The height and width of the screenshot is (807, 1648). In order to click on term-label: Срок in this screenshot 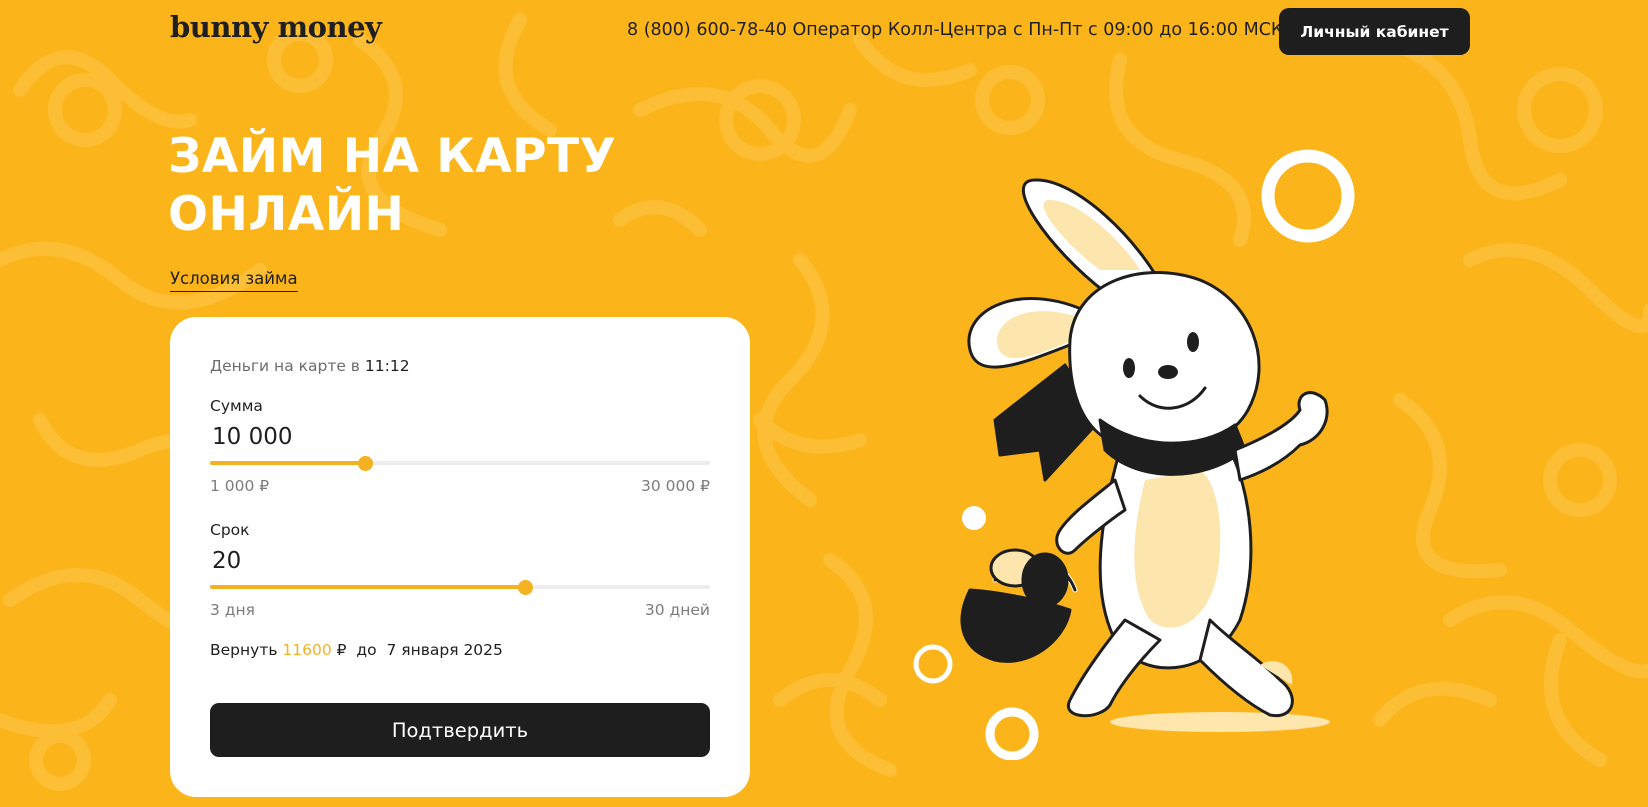, I will do `click(230, 530)`.